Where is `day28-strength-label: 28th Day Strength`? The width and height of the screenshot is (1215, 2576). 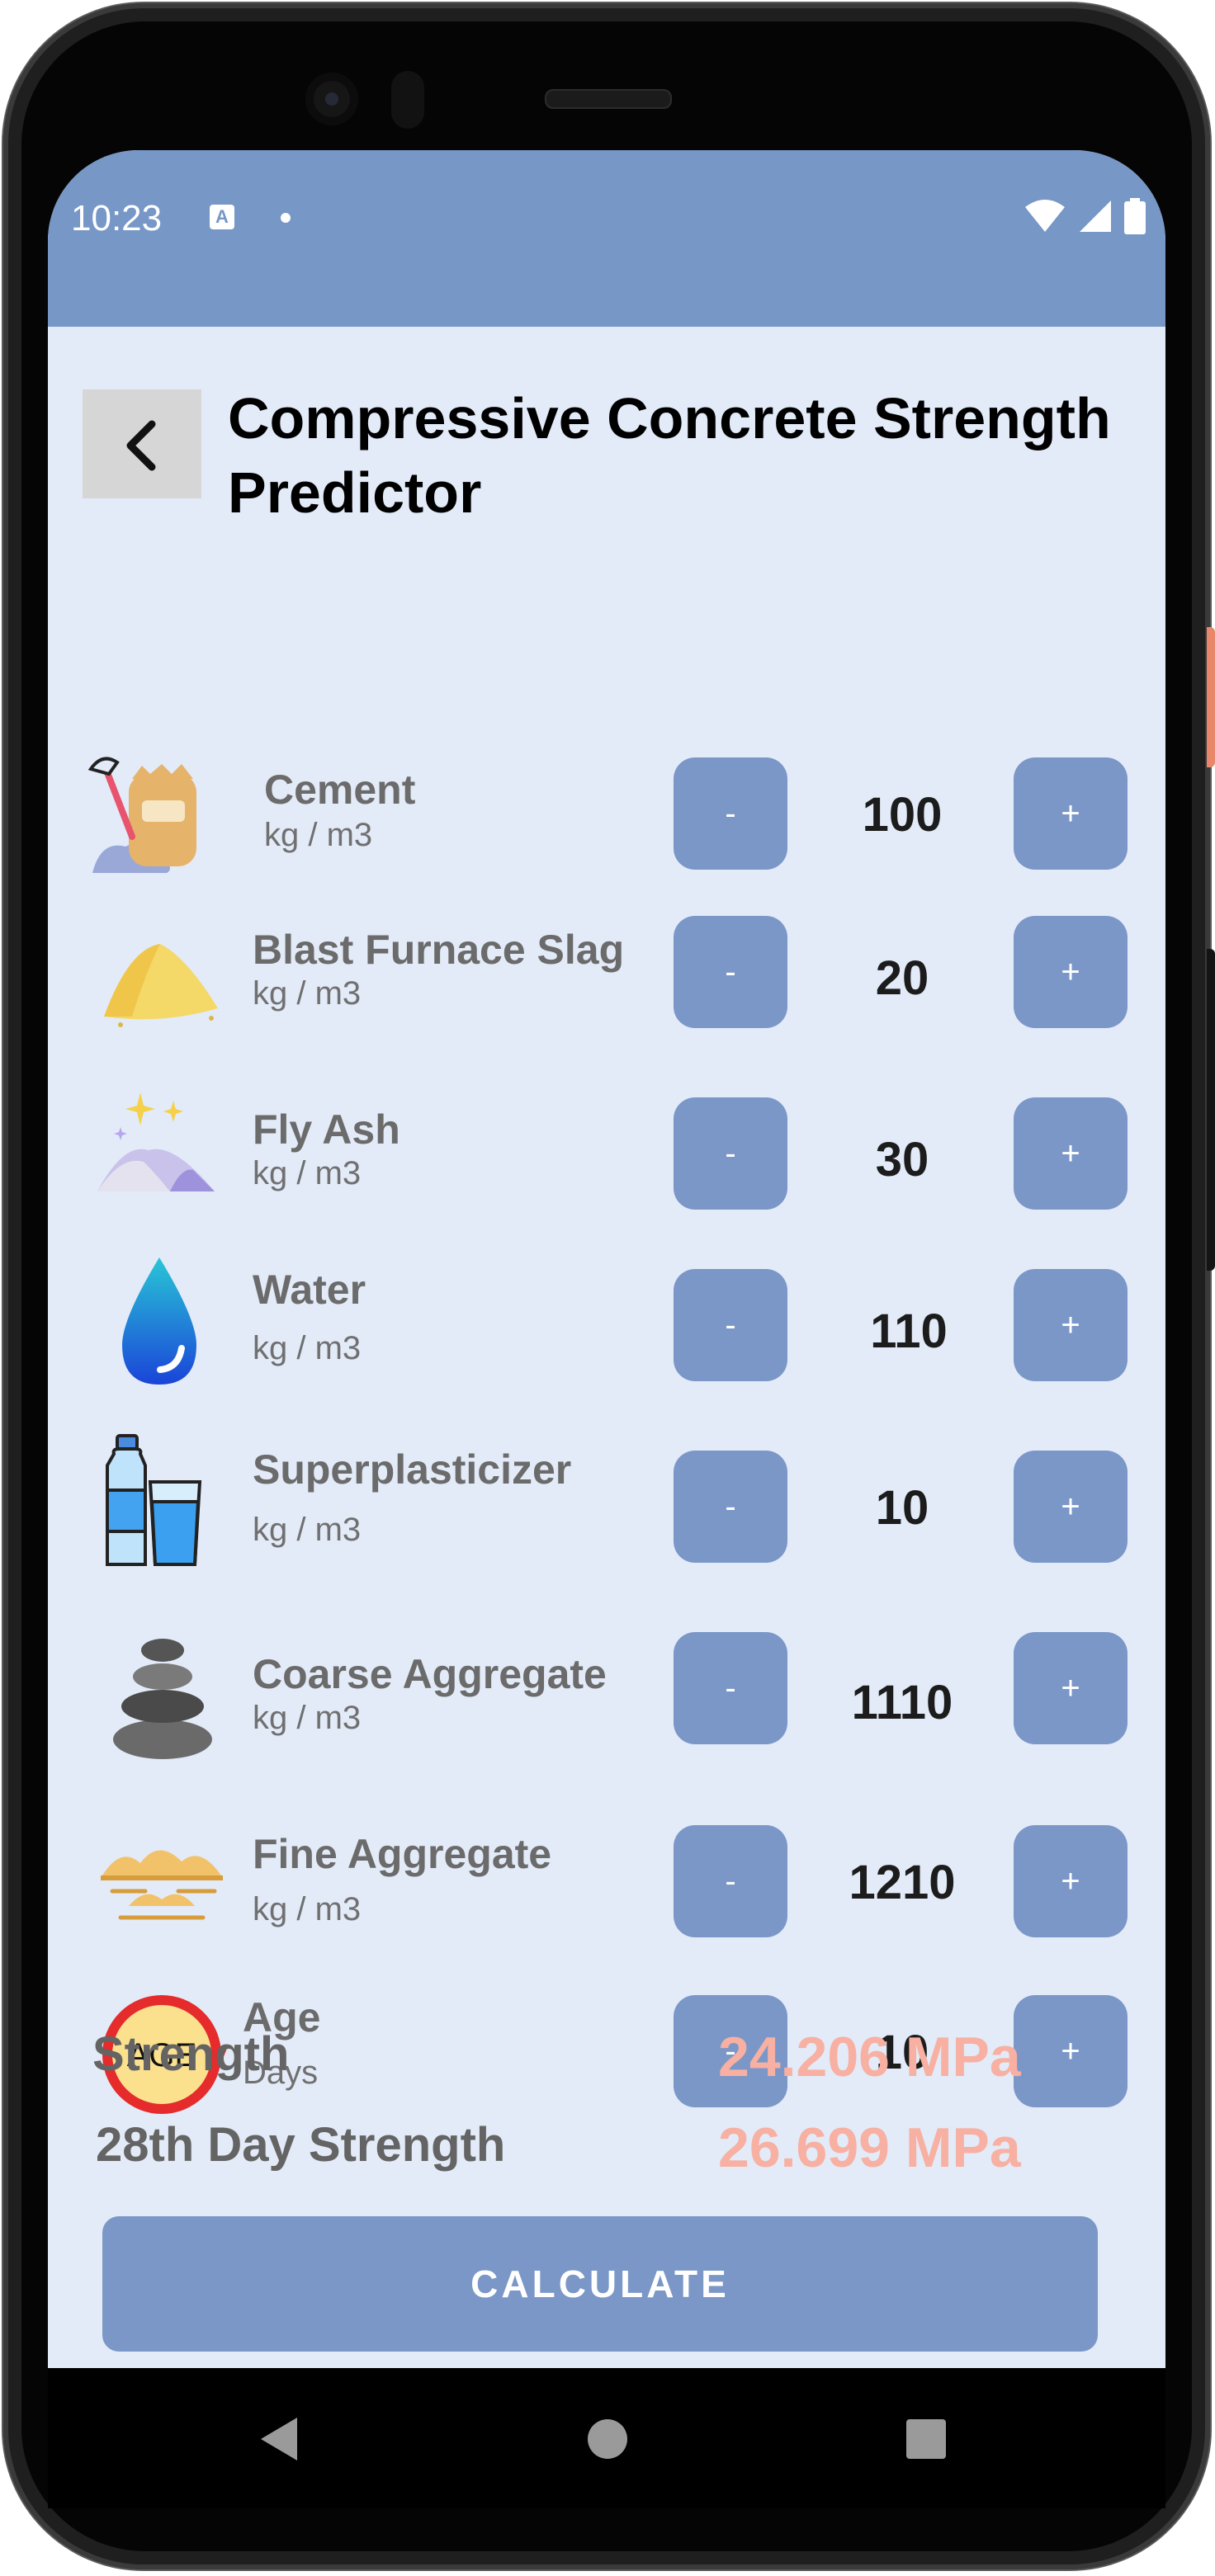
day28-strength-label: 28th Day Strength is located at coordinates (301, 2145).